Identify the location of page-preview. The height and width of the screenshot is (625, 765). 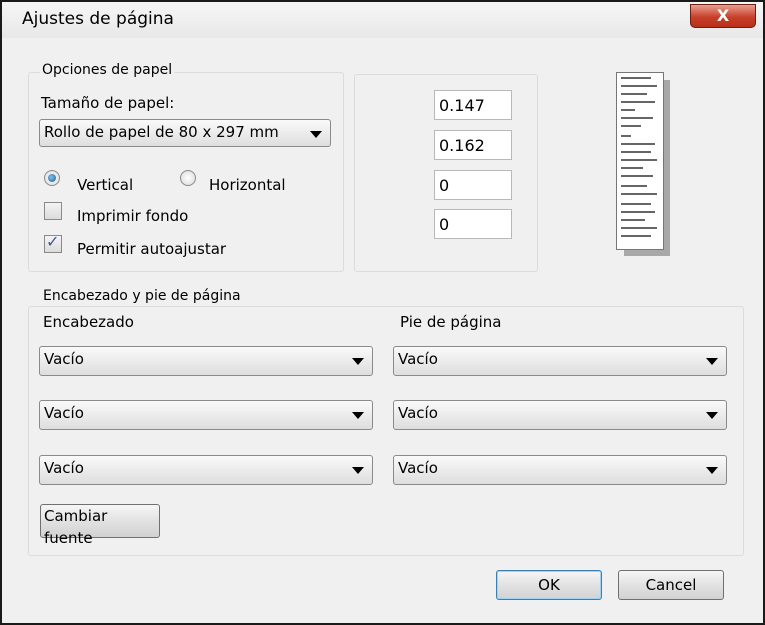
(643, 164).